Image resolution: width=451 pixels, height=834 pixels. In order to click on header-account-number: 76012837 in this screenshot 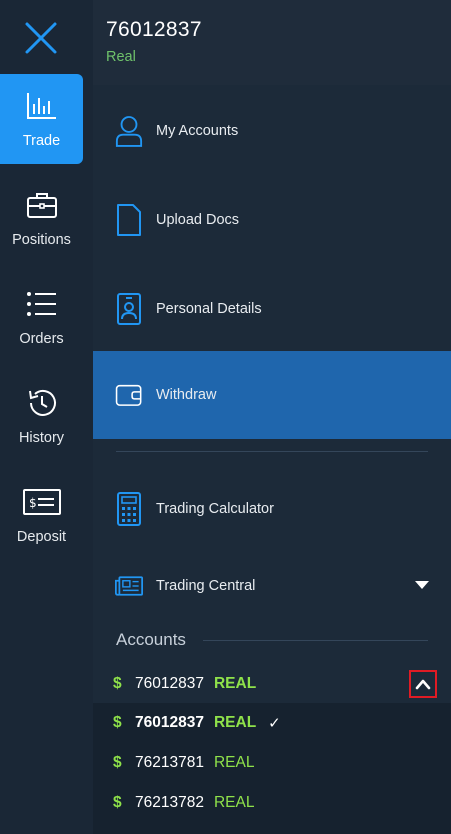, I will do `click(154, 29)`.